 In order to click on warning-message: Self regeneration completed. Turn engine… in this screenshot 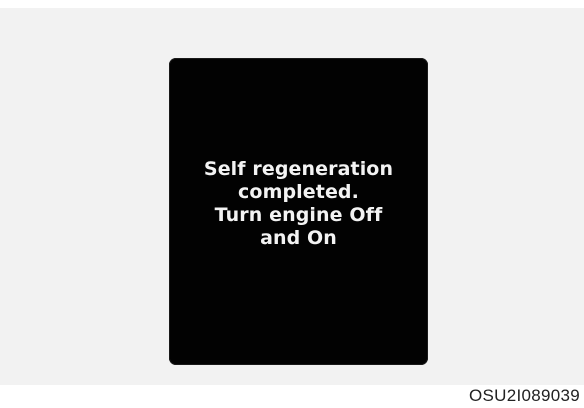, I will do `click(298, 204)`.